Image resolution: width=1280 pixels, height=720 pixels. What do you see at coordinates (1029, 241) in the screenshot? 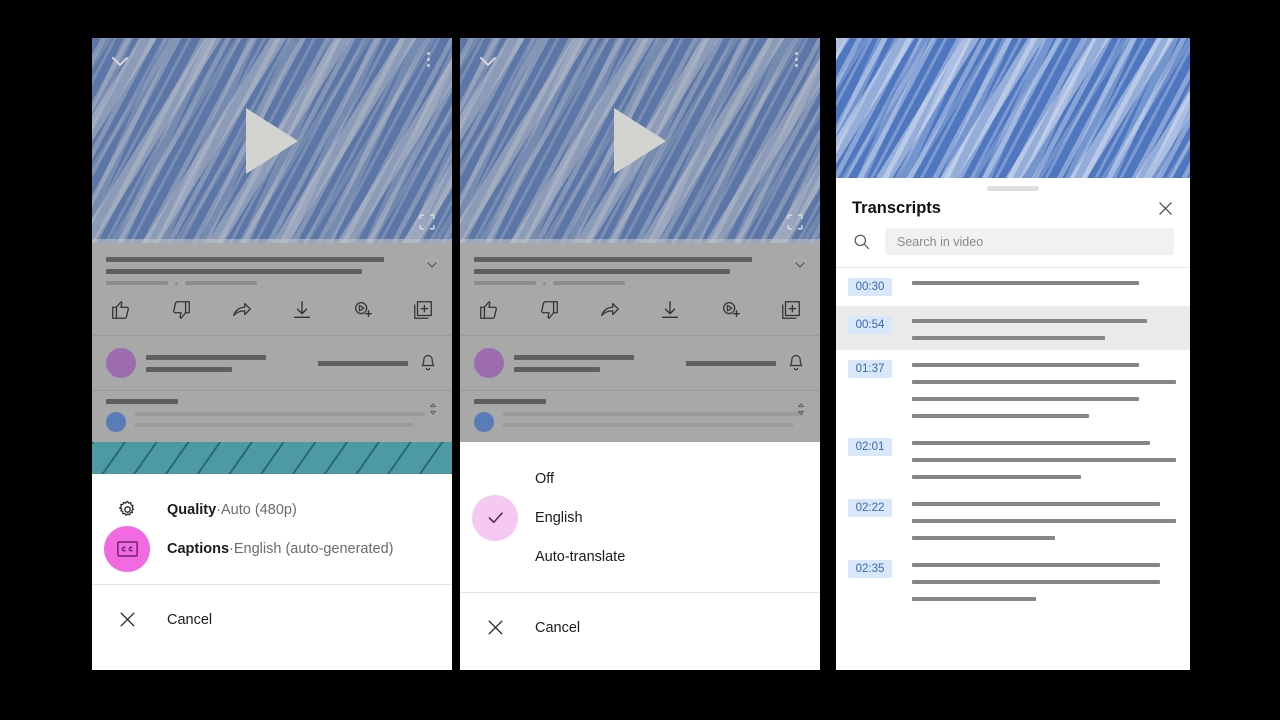
I see `search-input: Search in video` at bounding box center [1029, 241].